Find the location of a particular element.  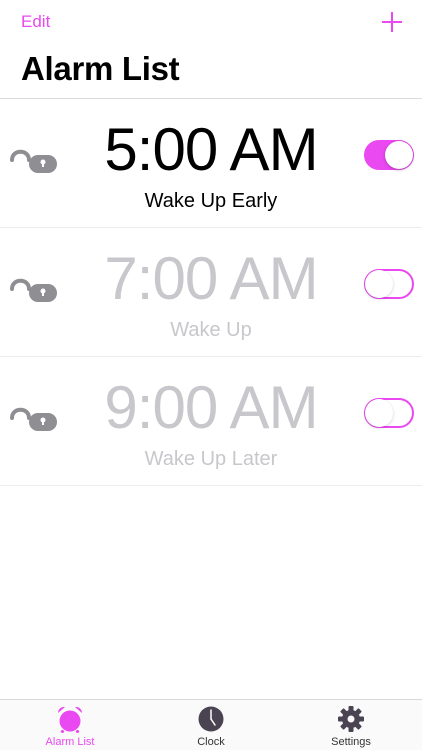

tab-alarm-list: Alarm List is located at coordinates (70, 725).